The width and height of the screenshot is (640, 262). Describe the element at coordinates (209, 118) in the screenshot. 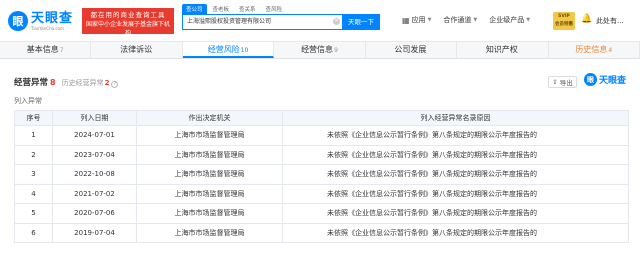

I see `col-header-authority: 作出决定机关` at that location.